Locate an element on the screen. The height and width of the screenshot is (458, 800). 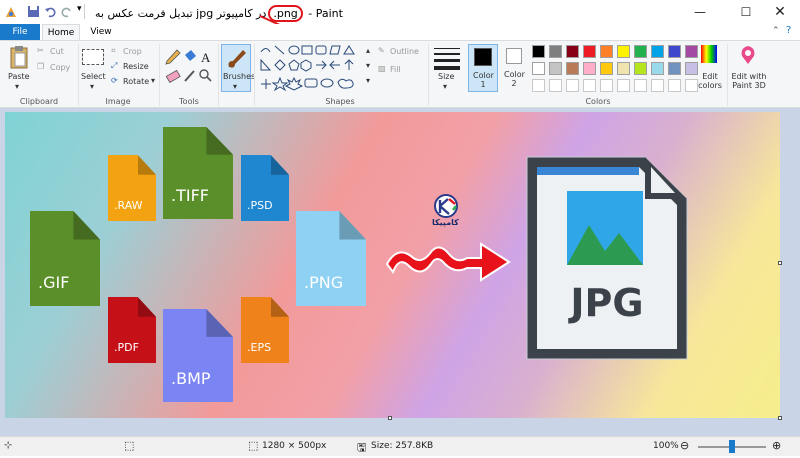
color2-button: Color 2 is located at coordinates (515, 68).